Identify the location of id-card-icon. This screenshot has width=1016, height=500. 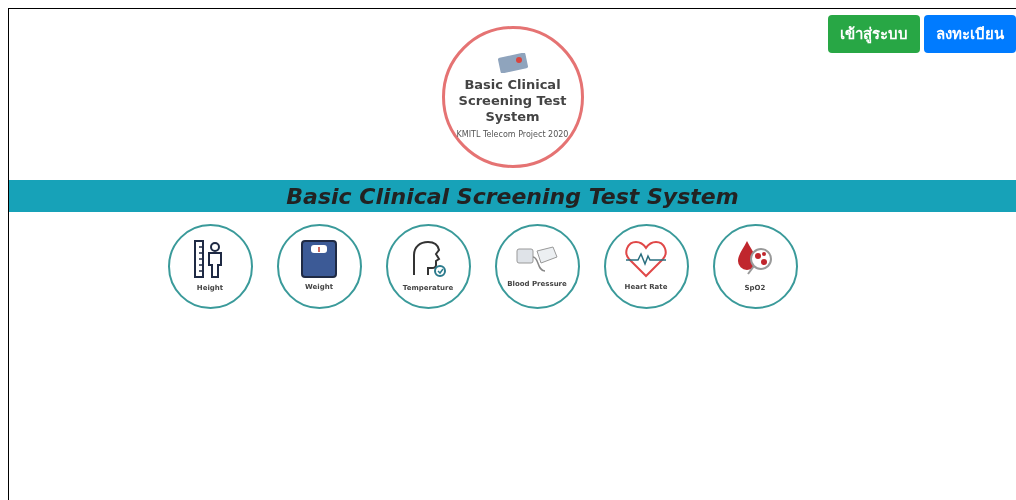
(512, 62).